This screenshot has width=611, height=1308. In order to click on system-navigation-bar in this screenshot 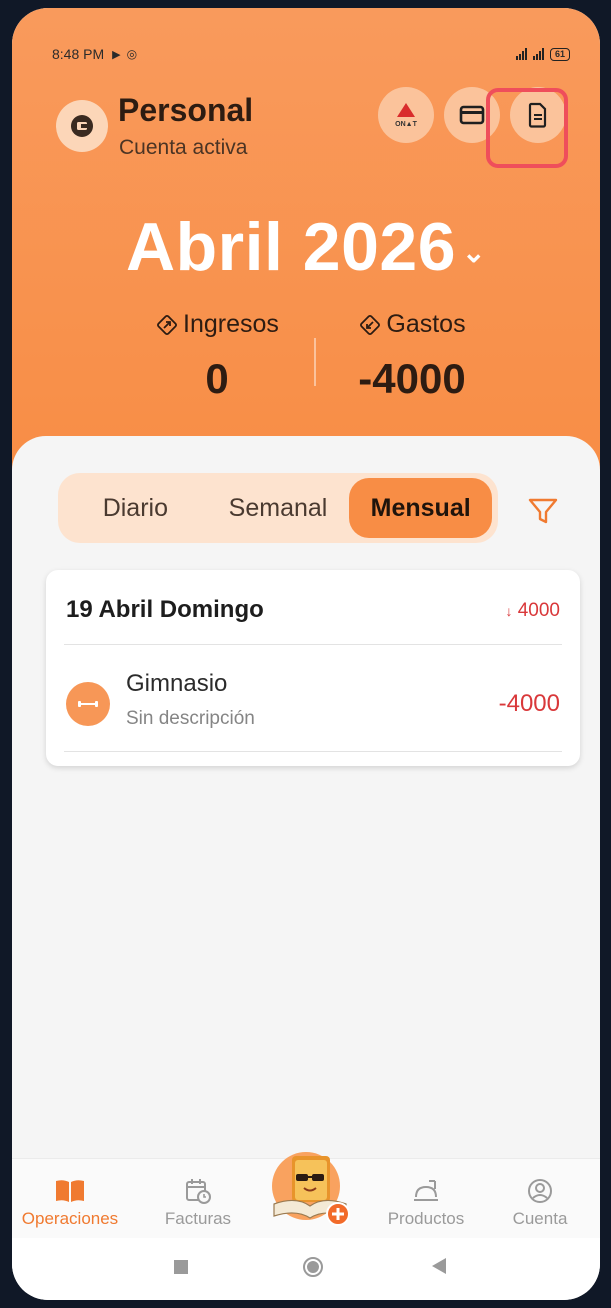, I will do `click(306, 1269)`.